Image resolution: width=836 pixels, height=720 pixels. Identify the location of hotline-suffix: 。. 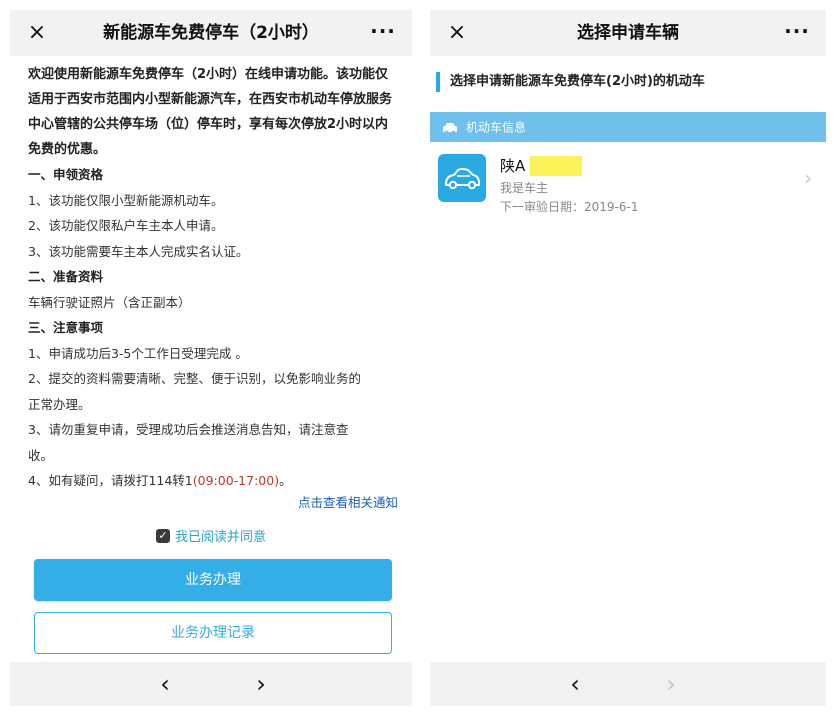
(285, 480).